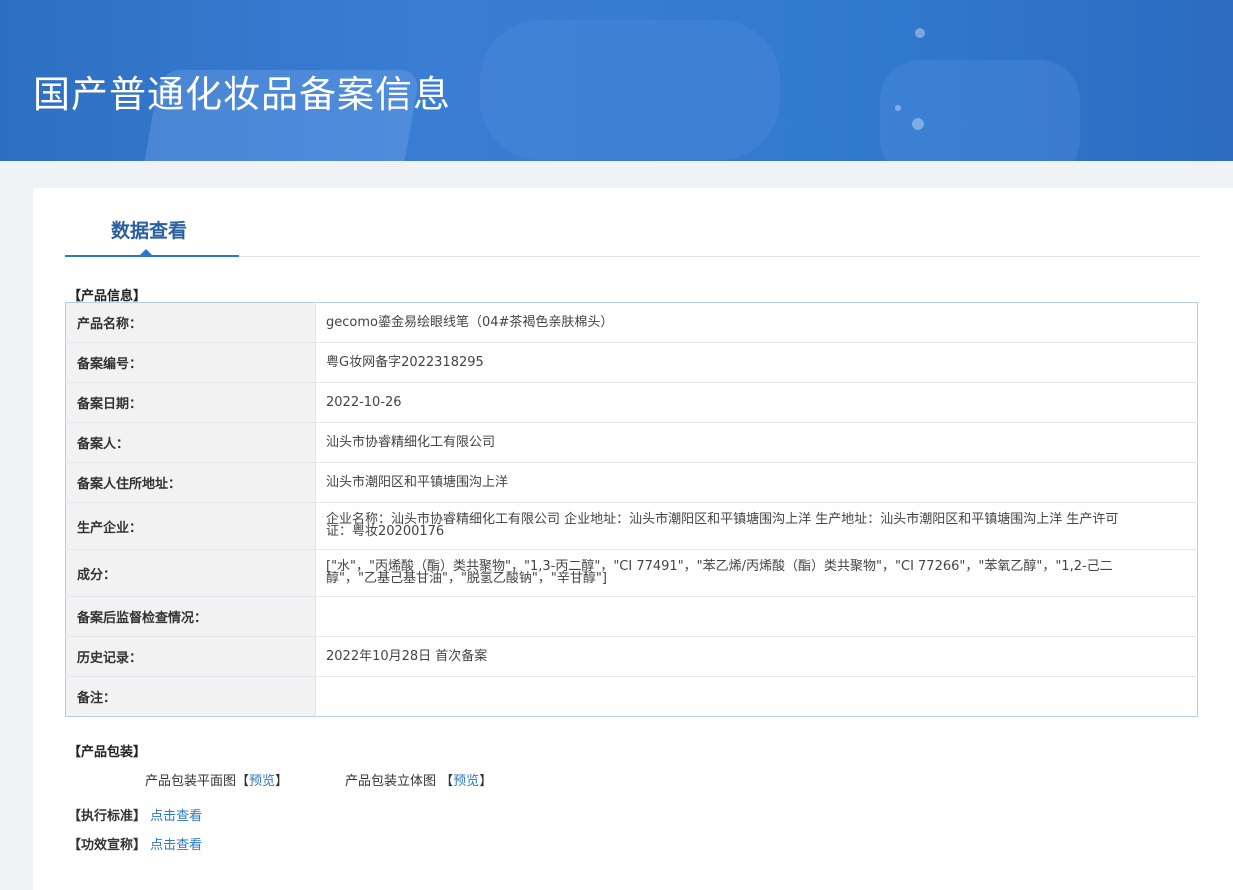 This screenshot has width=1233, height=890. Describe the element at coordinates (756, 362) in the screenshot. I see `info-row-value: 粤G妆网备字2022318295` at that location.